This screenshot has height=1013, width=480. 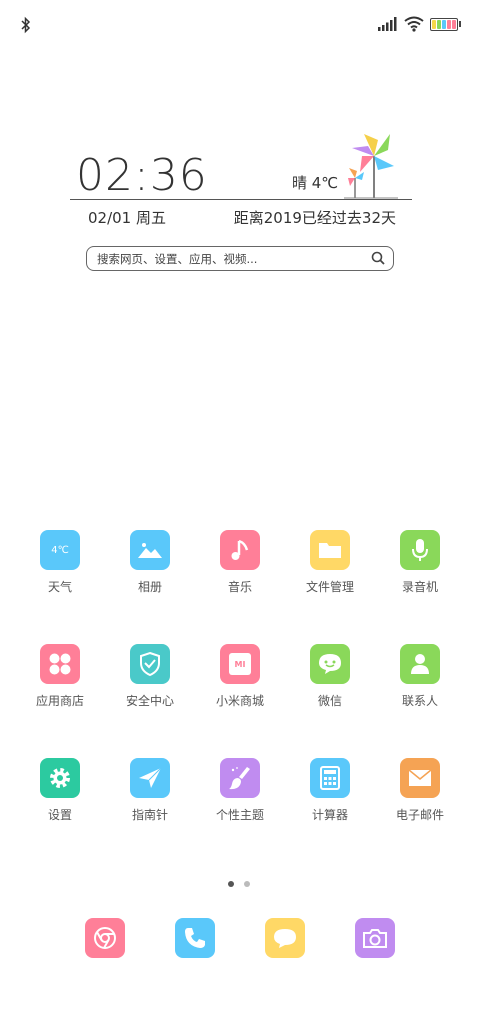 I want to click on app-contacts: 联系人, so click(x=420, y=676).